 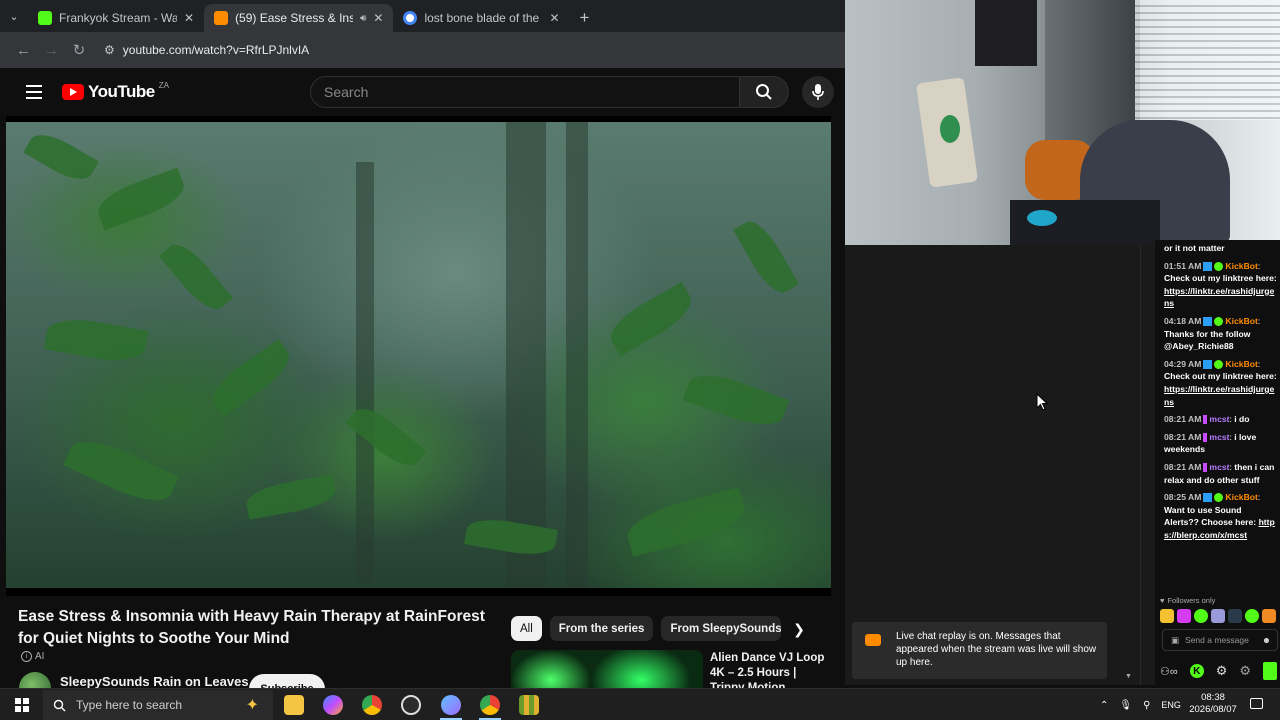 What do you see at coordinates (1222, 671) in the screenshot?
I see `gear-icon: ⚙` at bounding box center [1222, 671].